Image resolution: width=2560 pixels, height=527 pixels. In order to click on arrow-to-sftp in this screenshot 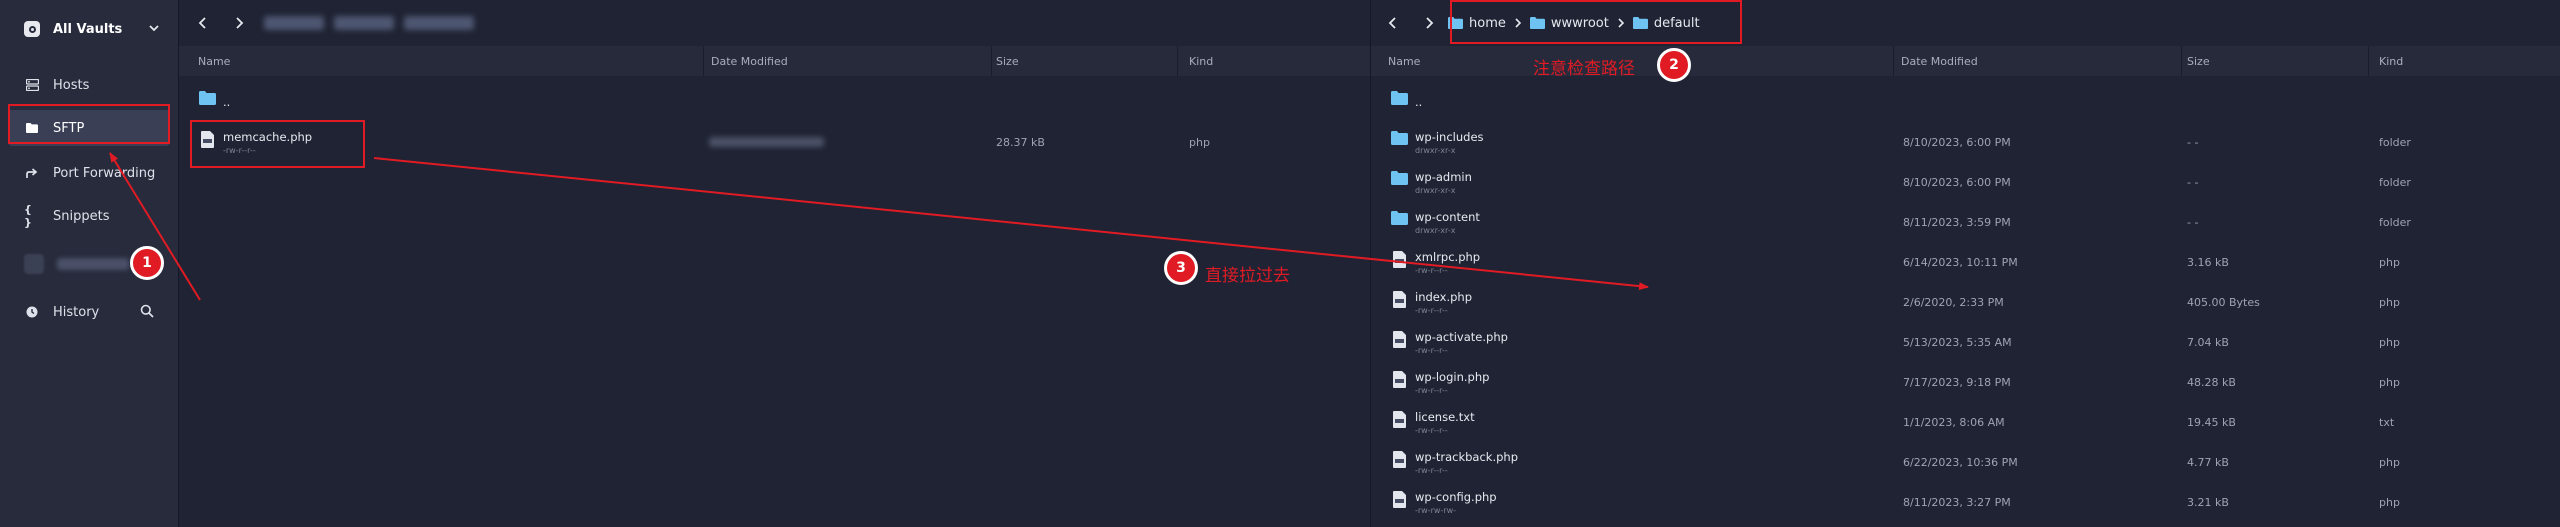, I will do `click(155, 226)`.